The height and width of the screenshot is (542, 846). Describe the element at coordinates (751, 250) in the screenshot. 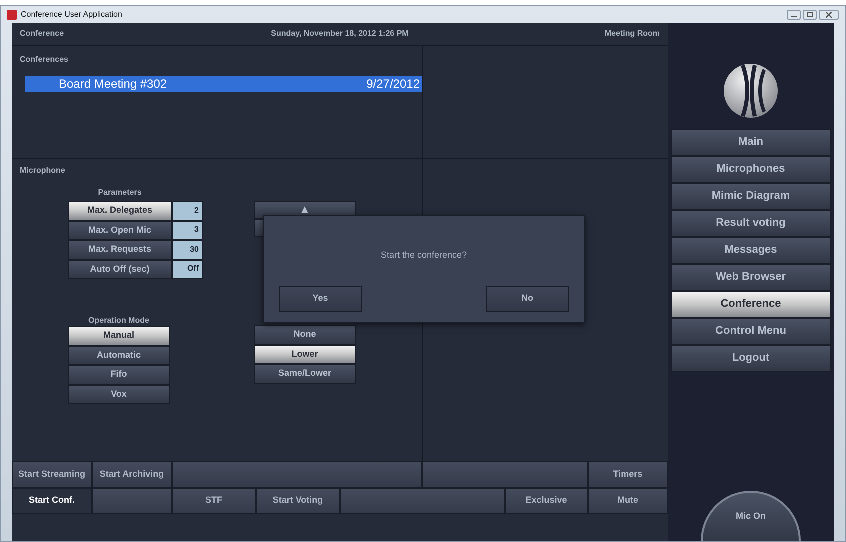

I see `nav-button: Messages` at that location.